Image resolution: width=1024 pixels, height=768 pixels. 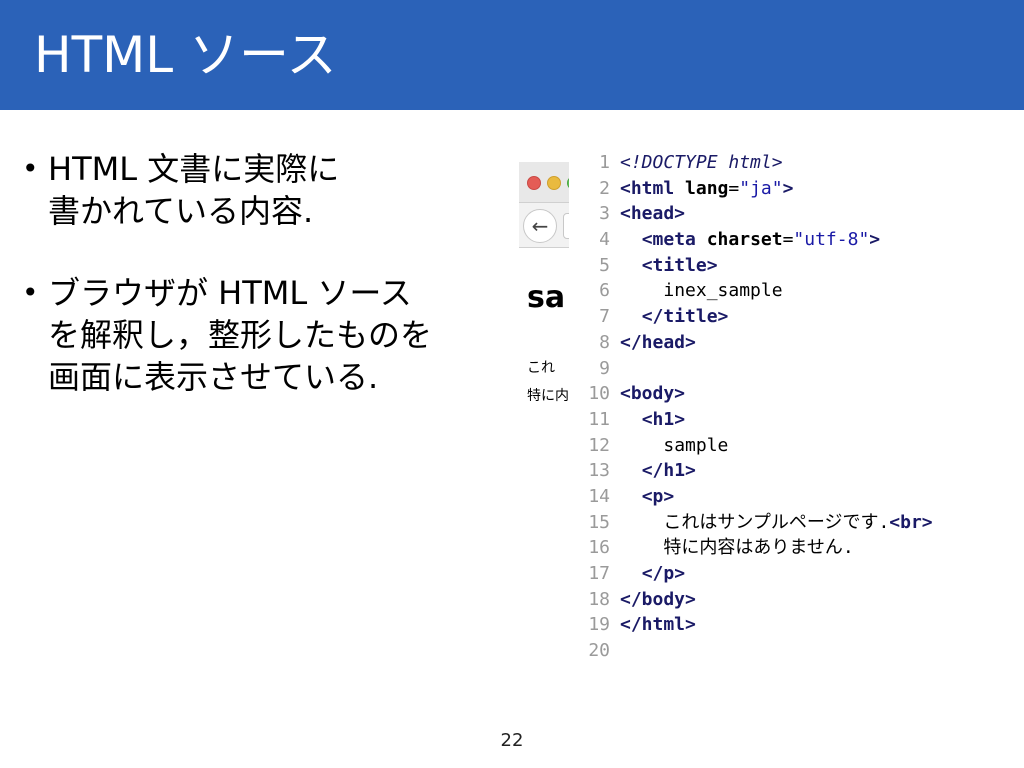 What do you see at coordinates (548, 396) in the screenshot?
I see `preview-text-line: 特に内` at bounding box center [548, 396].